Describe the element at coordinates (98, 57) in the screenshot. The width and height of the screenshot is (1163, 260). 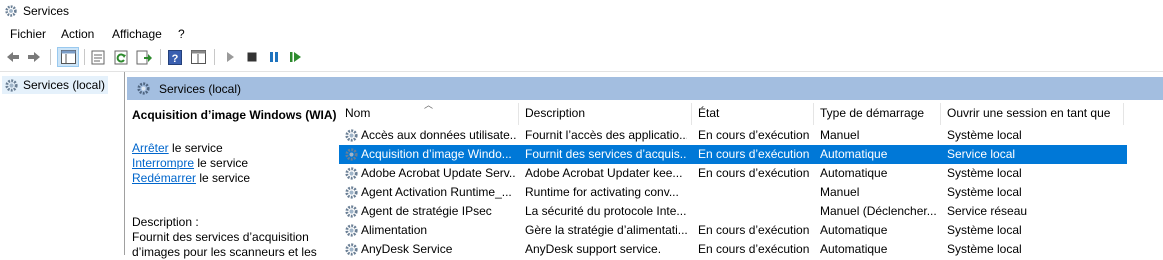
I see `properties-icon` at that location.